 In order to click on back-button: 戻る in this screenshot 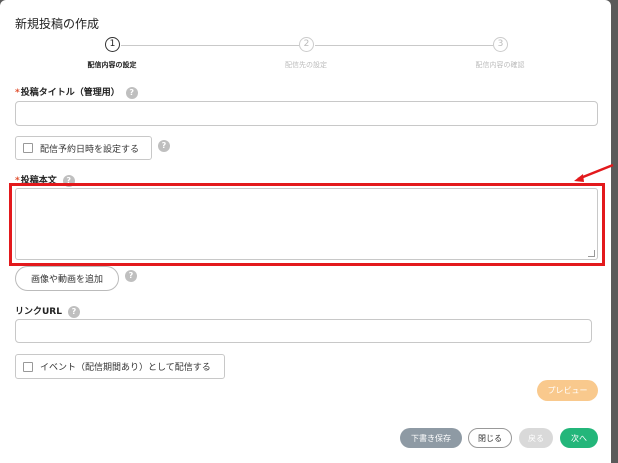, I will do `click(536, 438)`.